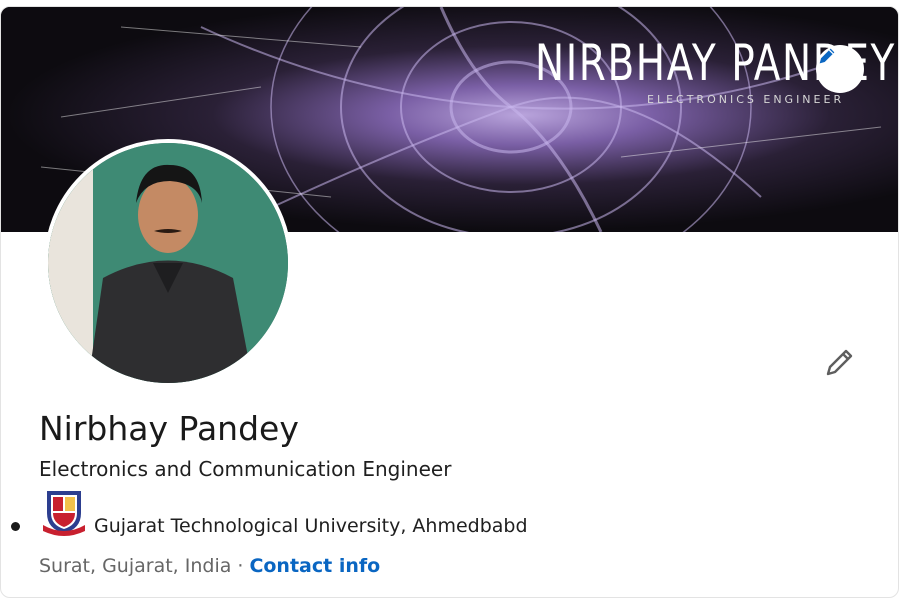  I want to click on contact-info-link: Contact info, so click(314, 566).